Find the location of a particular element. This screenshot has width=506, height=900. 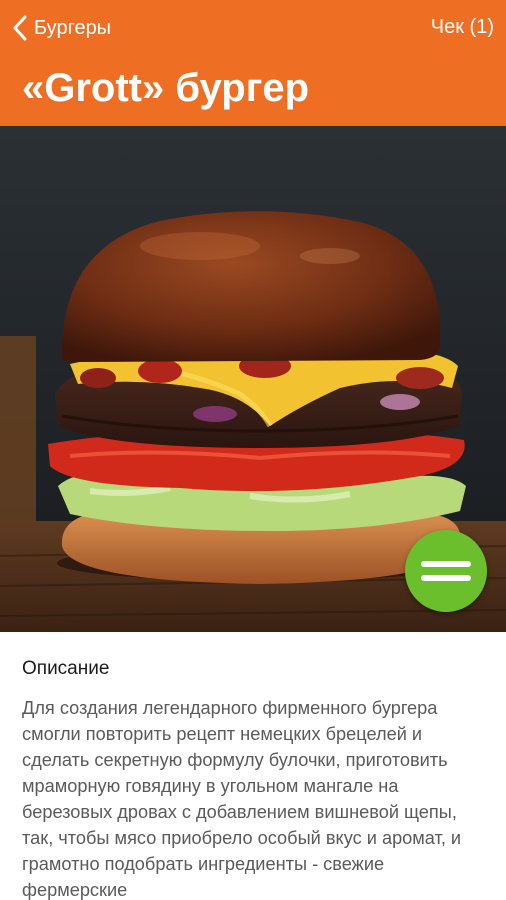

description-heading: Описание is located at coordinates (66, 668).